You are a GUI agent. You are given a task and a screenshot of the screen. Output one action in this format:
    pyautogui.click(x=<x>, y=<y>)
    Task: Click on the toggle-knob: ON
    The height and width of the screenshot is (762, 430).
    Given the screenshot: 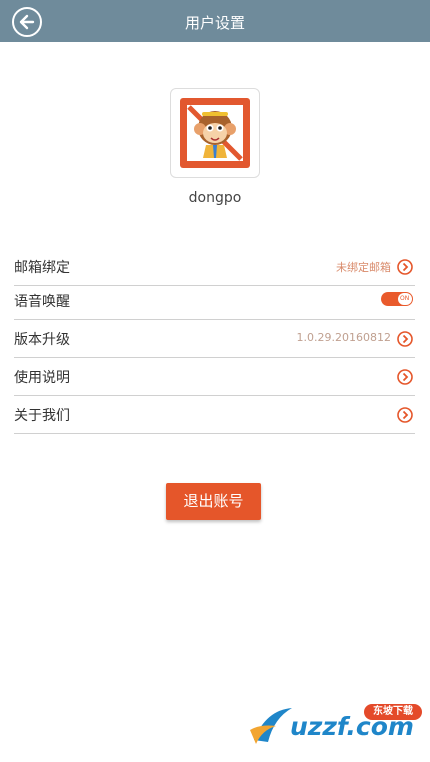 What is the action you would take?
    pyautogui.click(x=405, y=299)
    